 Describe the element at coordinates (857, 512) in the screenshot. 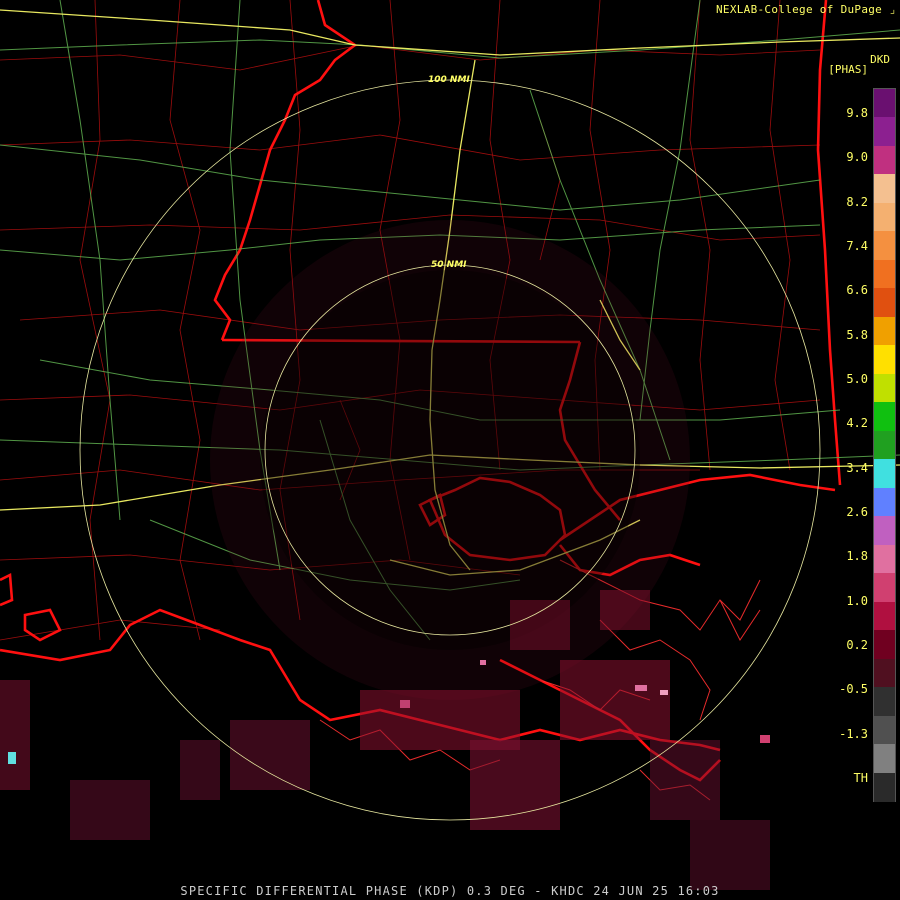

I see `legend-tick-label: 2.6` at that location.